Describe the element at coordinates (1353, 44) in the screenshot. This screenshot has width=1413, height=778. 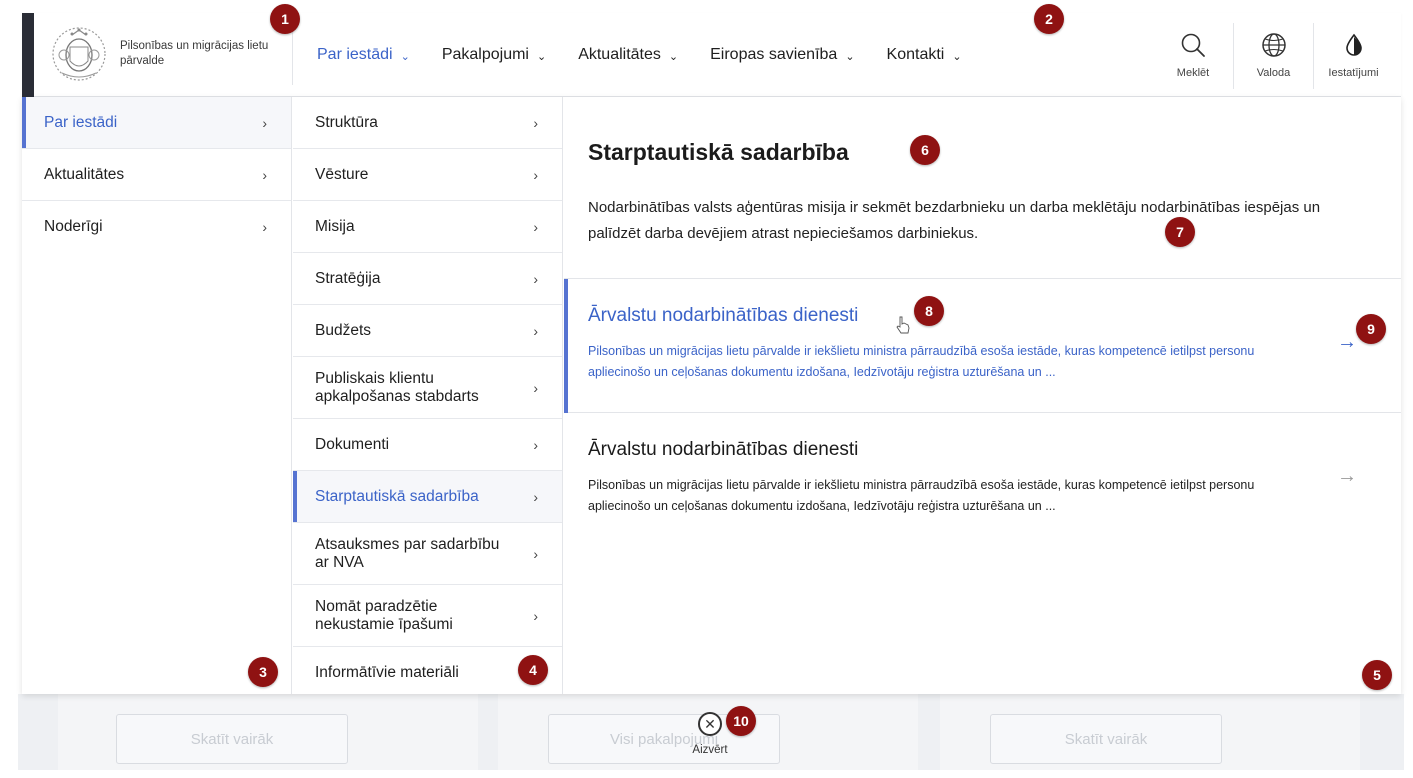
I see `contrast-drop-icon` at that location.